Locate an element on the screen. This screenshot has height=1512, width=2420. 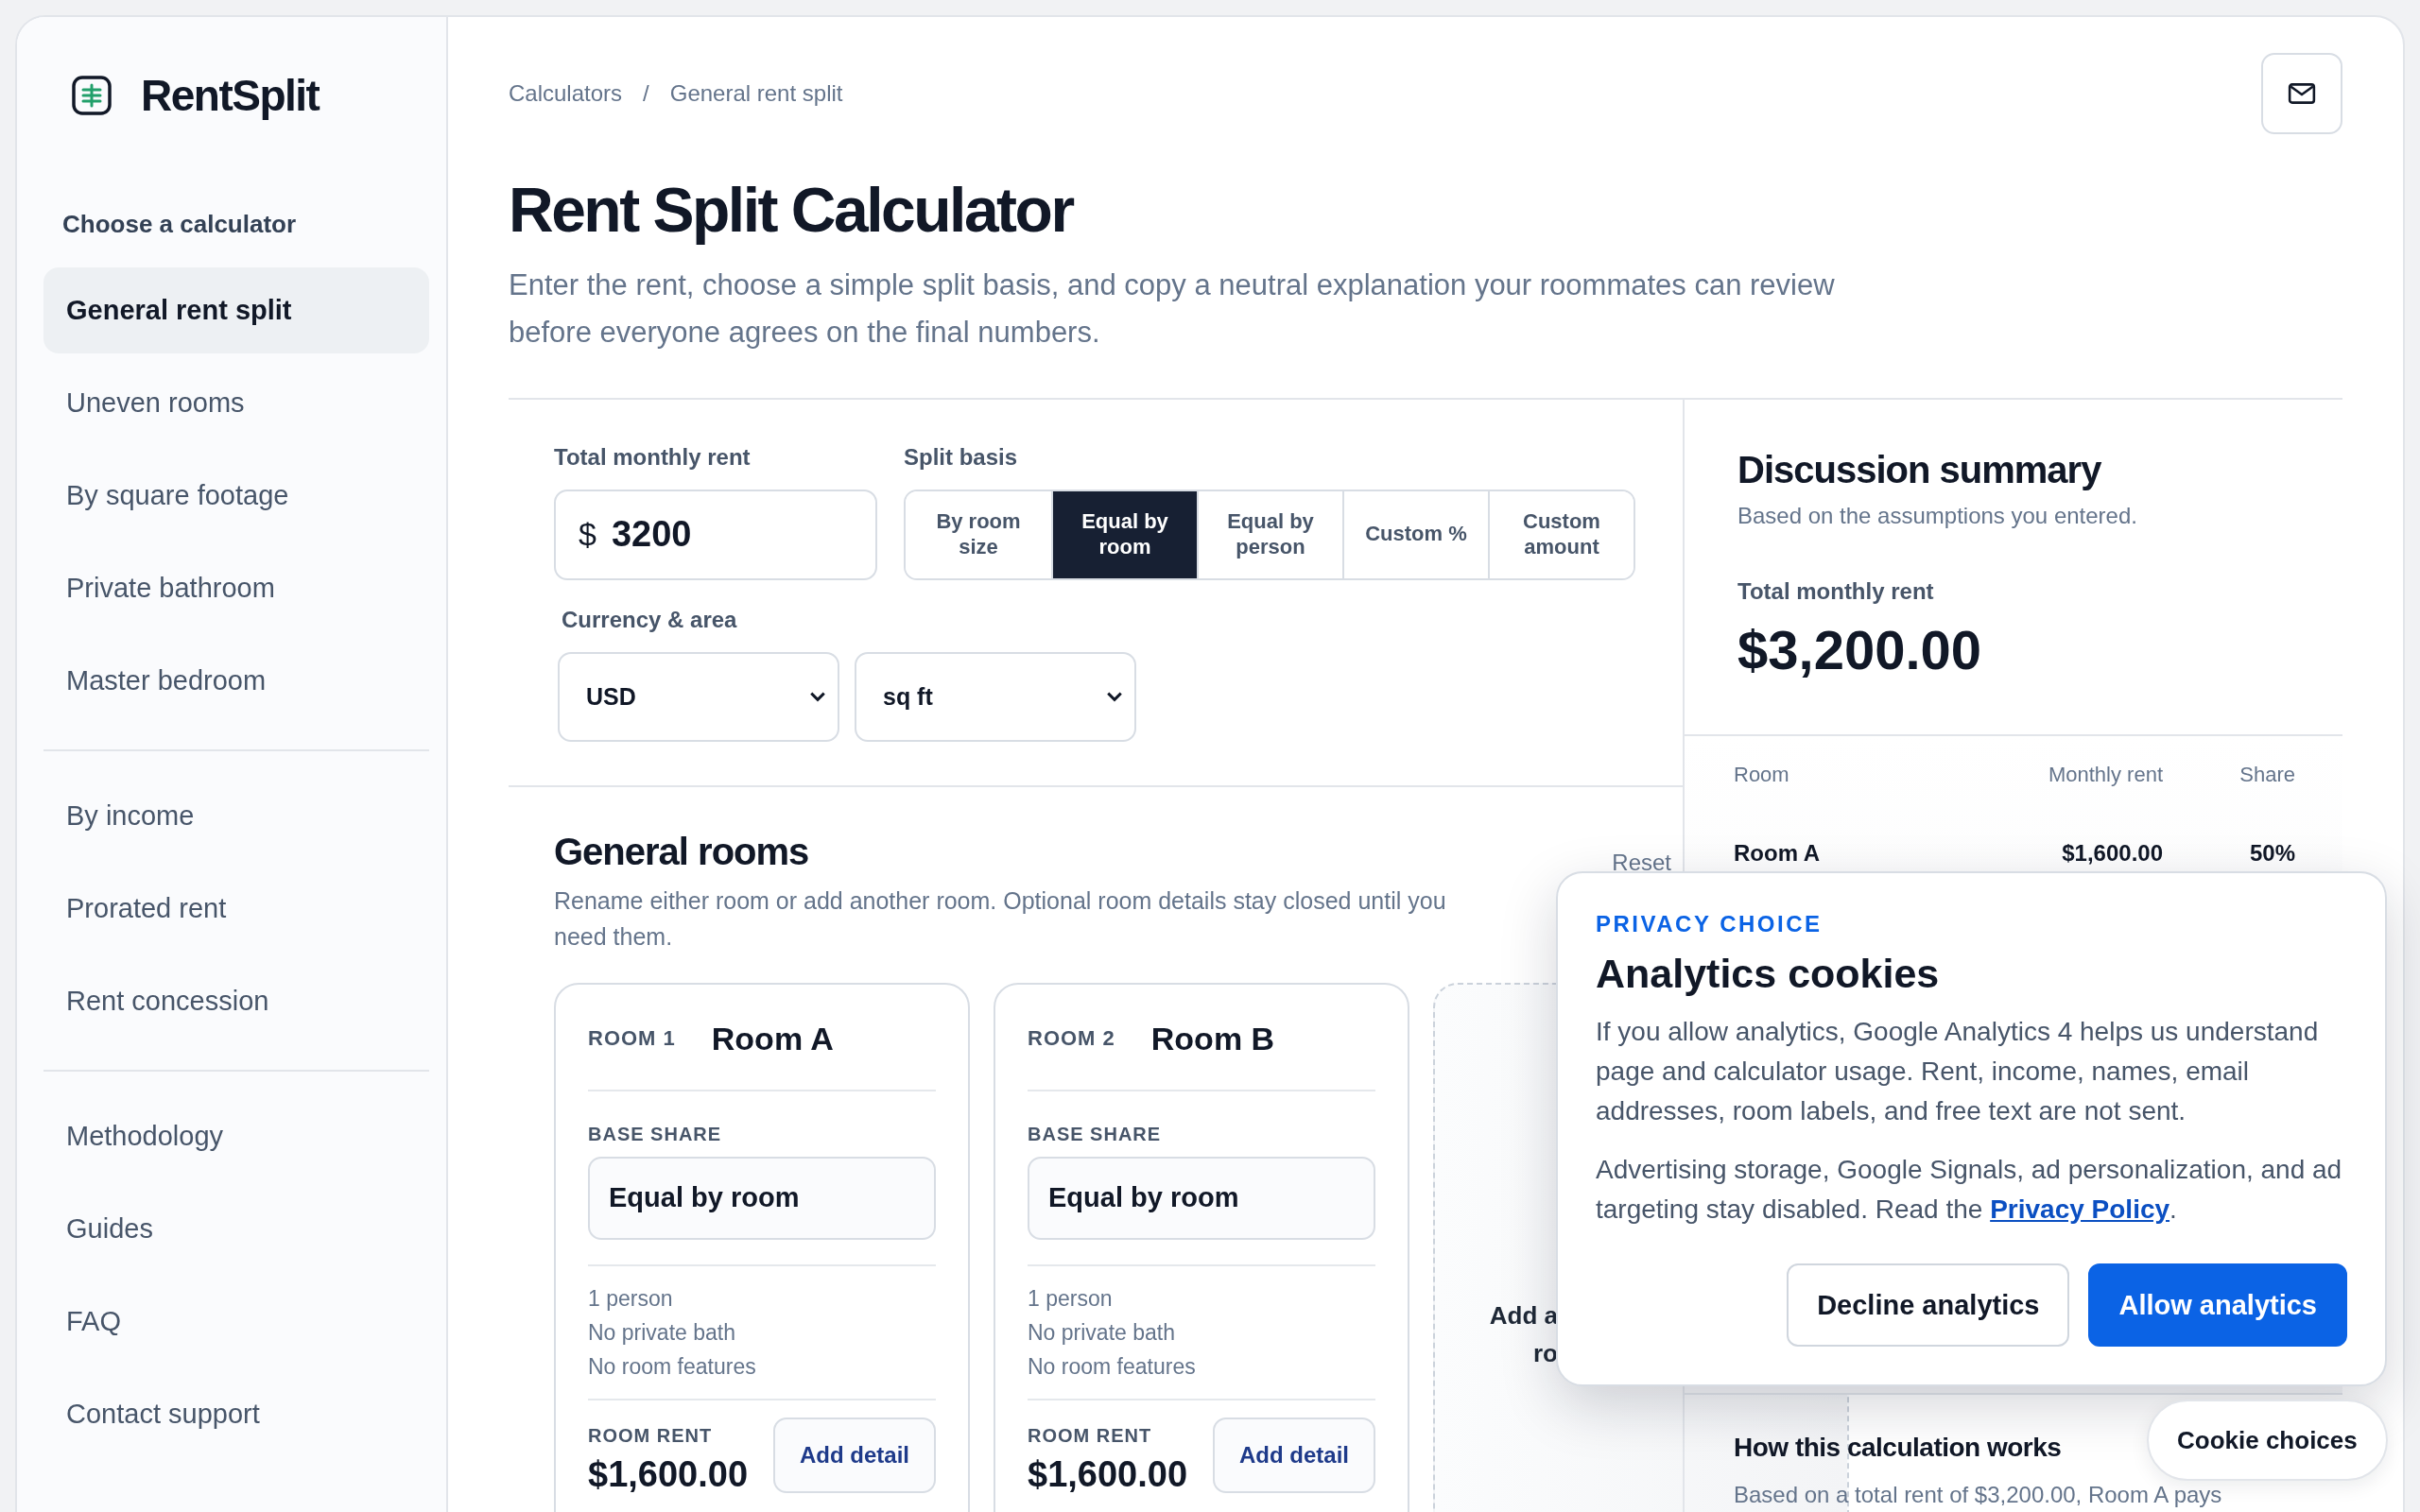
add-room-label: Add a is located at coordinates (1523, 1315).